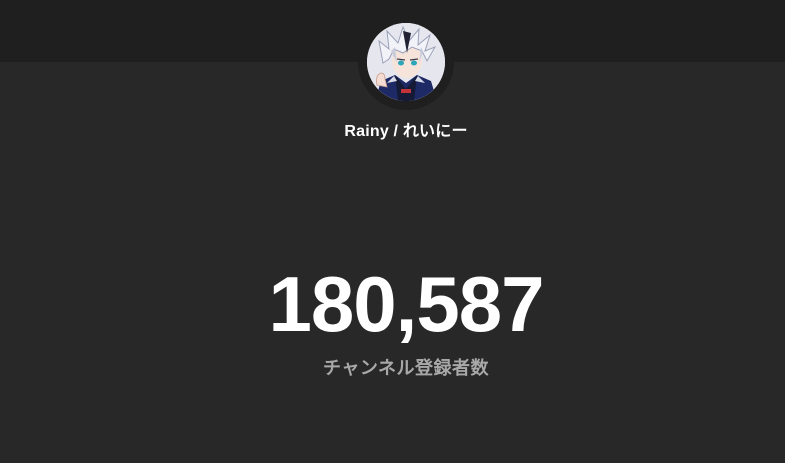 This screenshot has width=785, height=463. What do you see at coordinates (392, 129) in the screenshot?
I see `channel-name: Rainy / れいにー` at bounding box center [392, 129].